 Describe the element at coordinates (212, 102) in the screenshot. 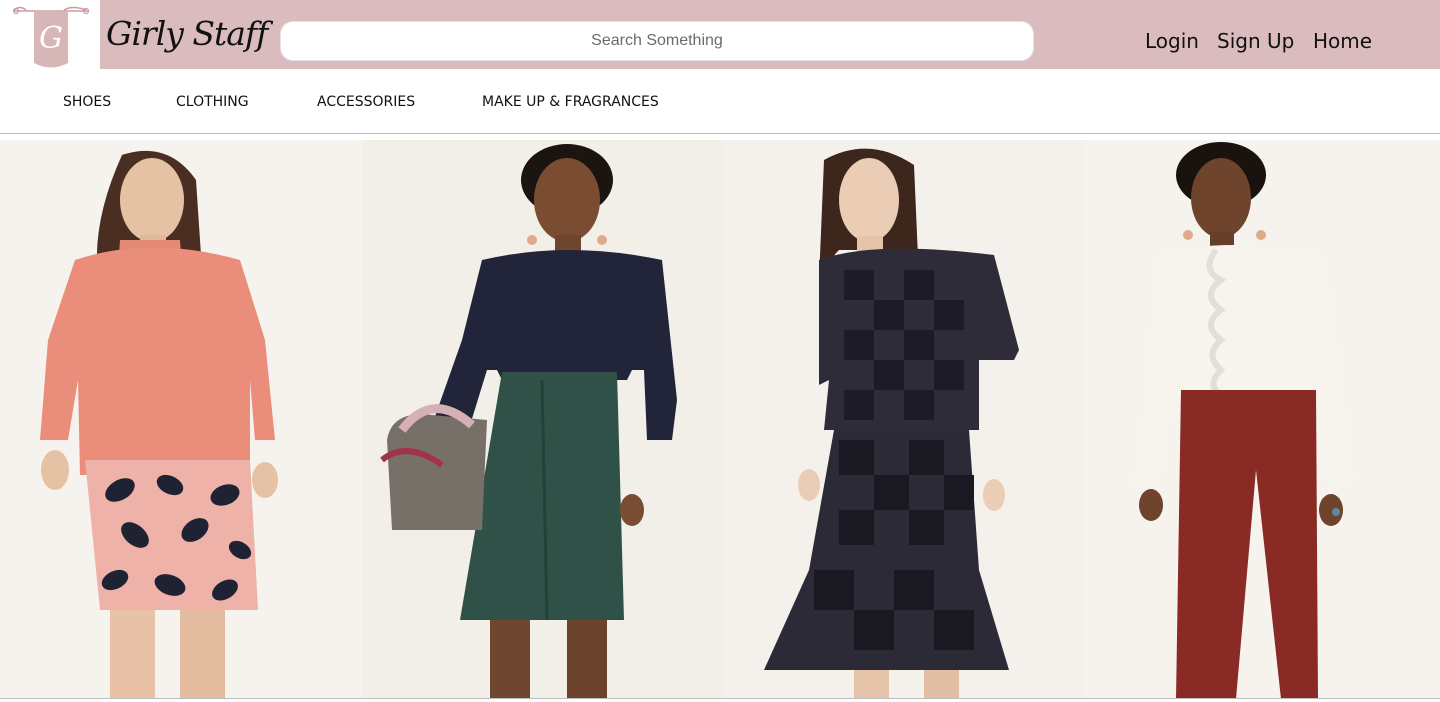

I see `category-clothing: CLOTHING` at that location.